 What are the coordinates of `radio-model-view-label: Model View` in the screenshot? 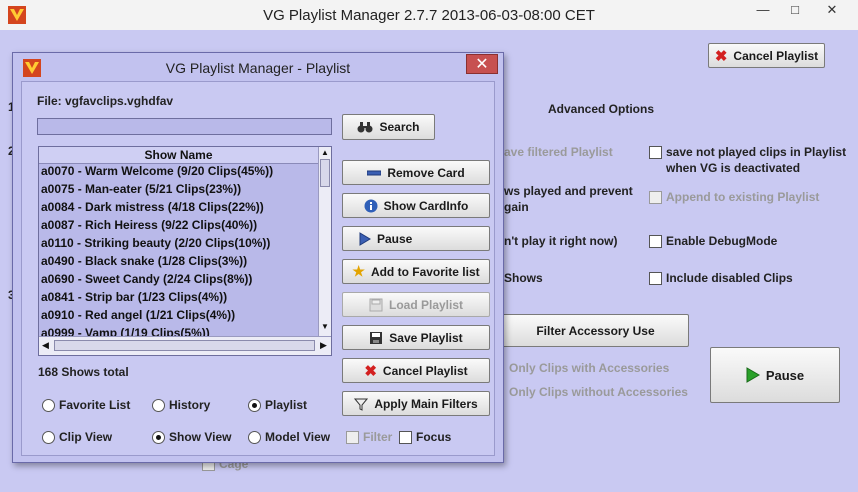 It's located at (298, 437).